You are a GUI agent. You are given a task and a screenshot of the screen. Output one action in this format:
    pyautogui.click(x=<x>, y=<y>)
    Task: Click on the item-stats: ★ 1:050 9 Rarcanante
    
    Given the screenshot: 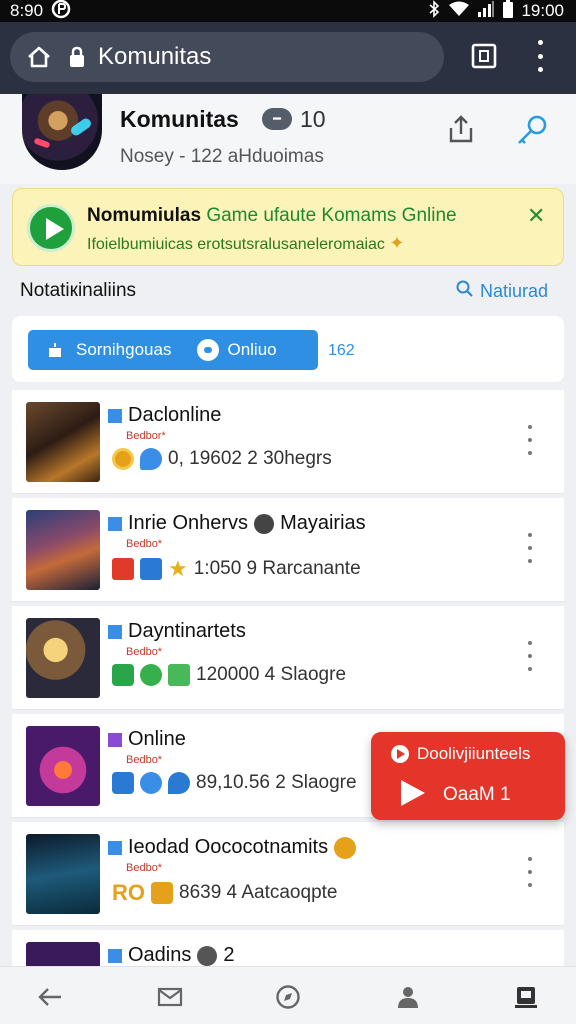 What is the action you would take?
    pyautogui.click(x=236, y=569)
    